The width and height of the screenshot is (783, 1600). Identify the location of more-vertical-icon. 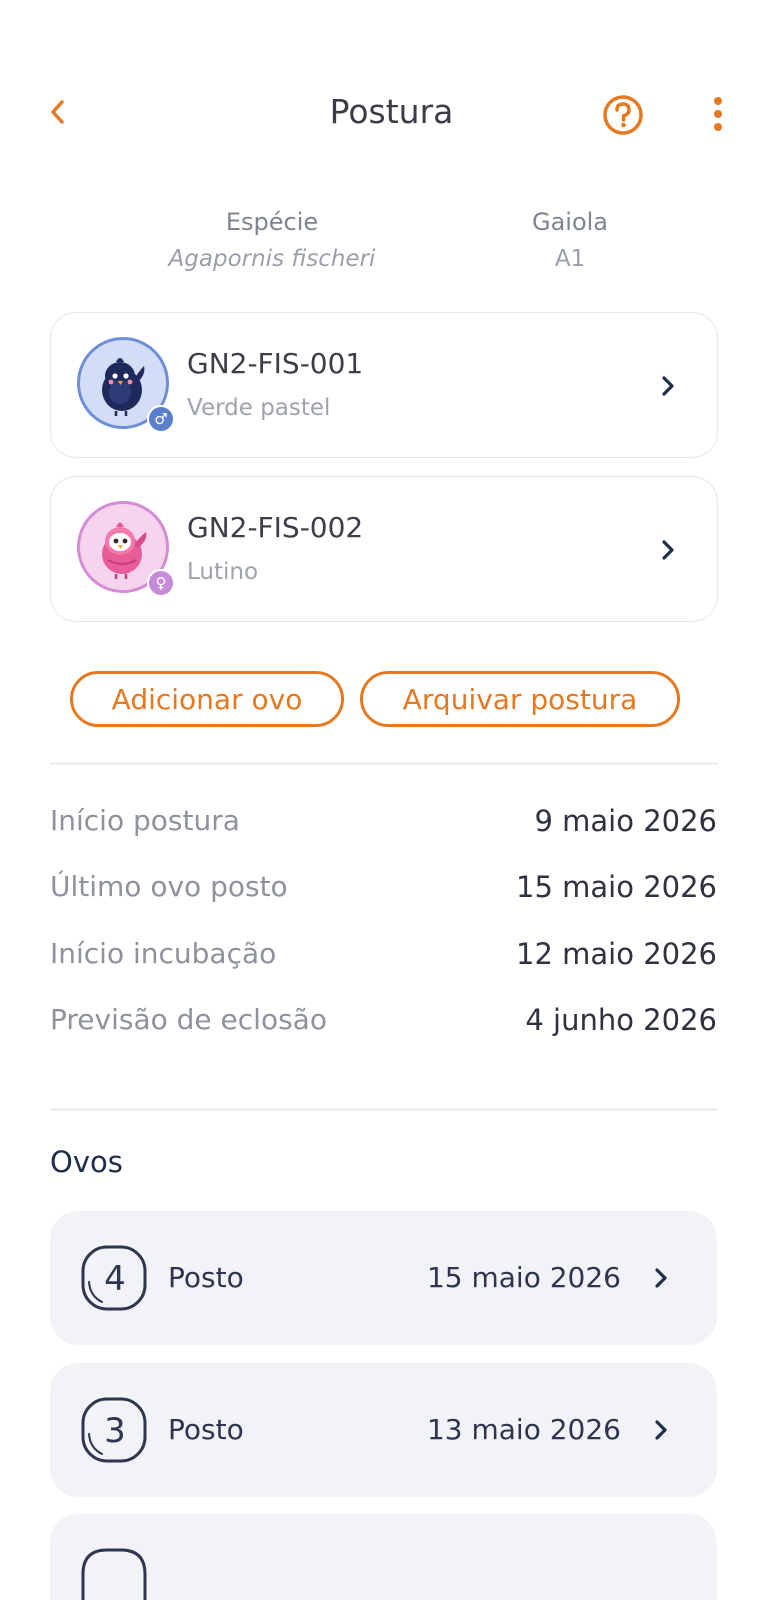
(718, 114).